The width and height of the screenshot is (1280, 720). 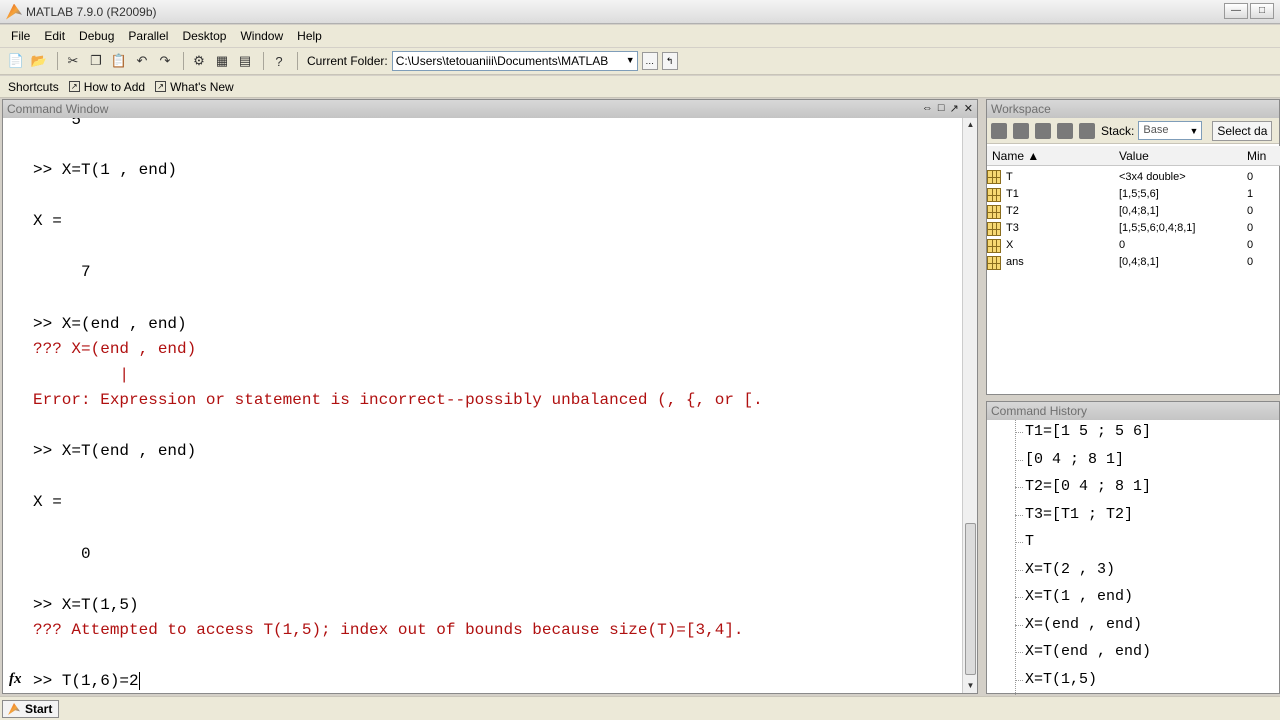 What do you see at coordinates (947, 108) in the screenshot?
I see `panel-controls: ⇔ □ ↗ ✕` at bounding box center [947, 108].